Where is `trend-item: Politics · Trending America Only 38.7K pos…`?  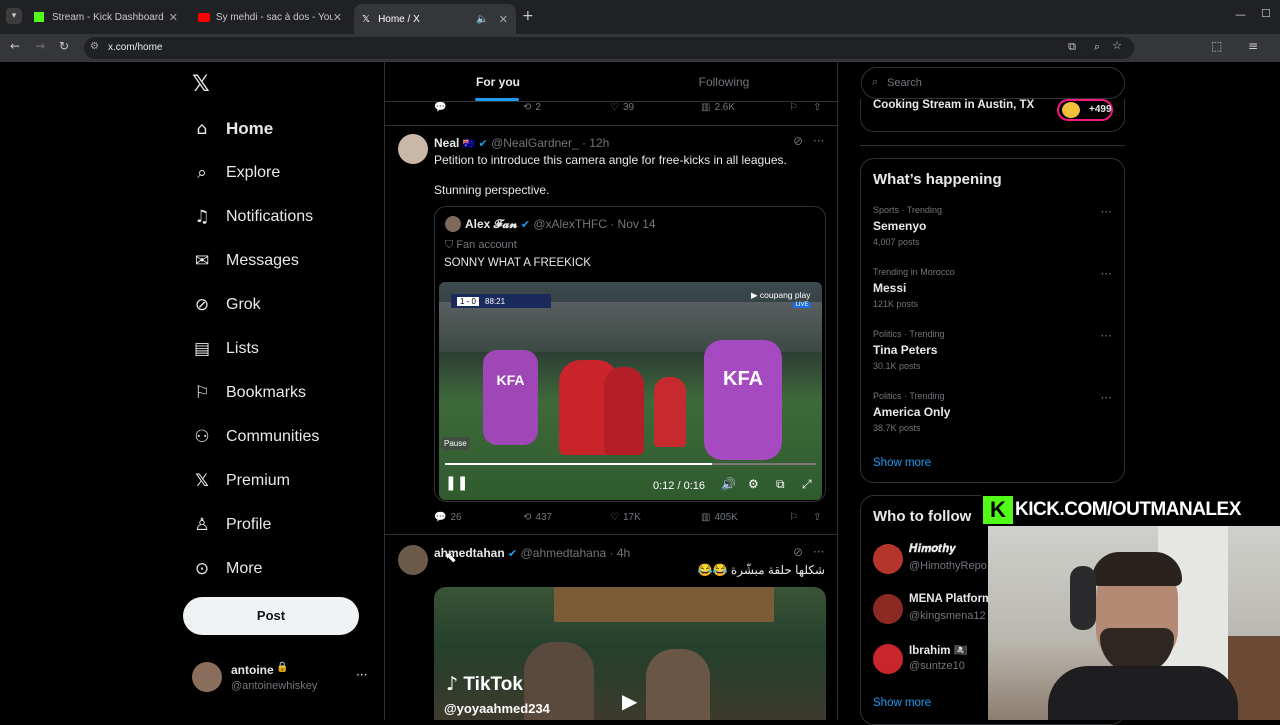
trend-item: Politics · Trending America Only 38.7K pos… is located at coordinates (993, 412).